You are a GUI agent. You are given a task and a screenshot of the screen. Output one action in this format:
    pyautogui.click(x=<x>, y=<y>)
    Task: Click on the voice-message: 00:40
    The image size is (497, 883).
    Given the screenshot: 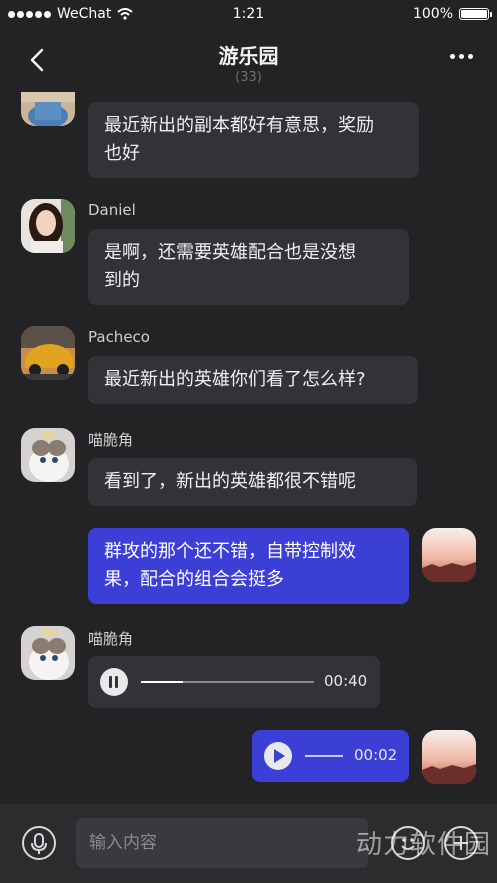 What is the action you would take?
    pyautogui.click(x=234, y=682)
    